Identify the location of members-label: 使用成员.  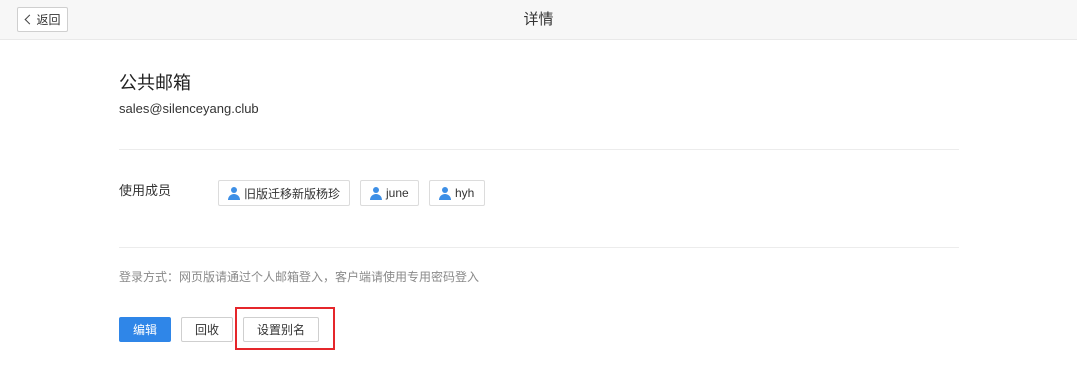
(145, 190).